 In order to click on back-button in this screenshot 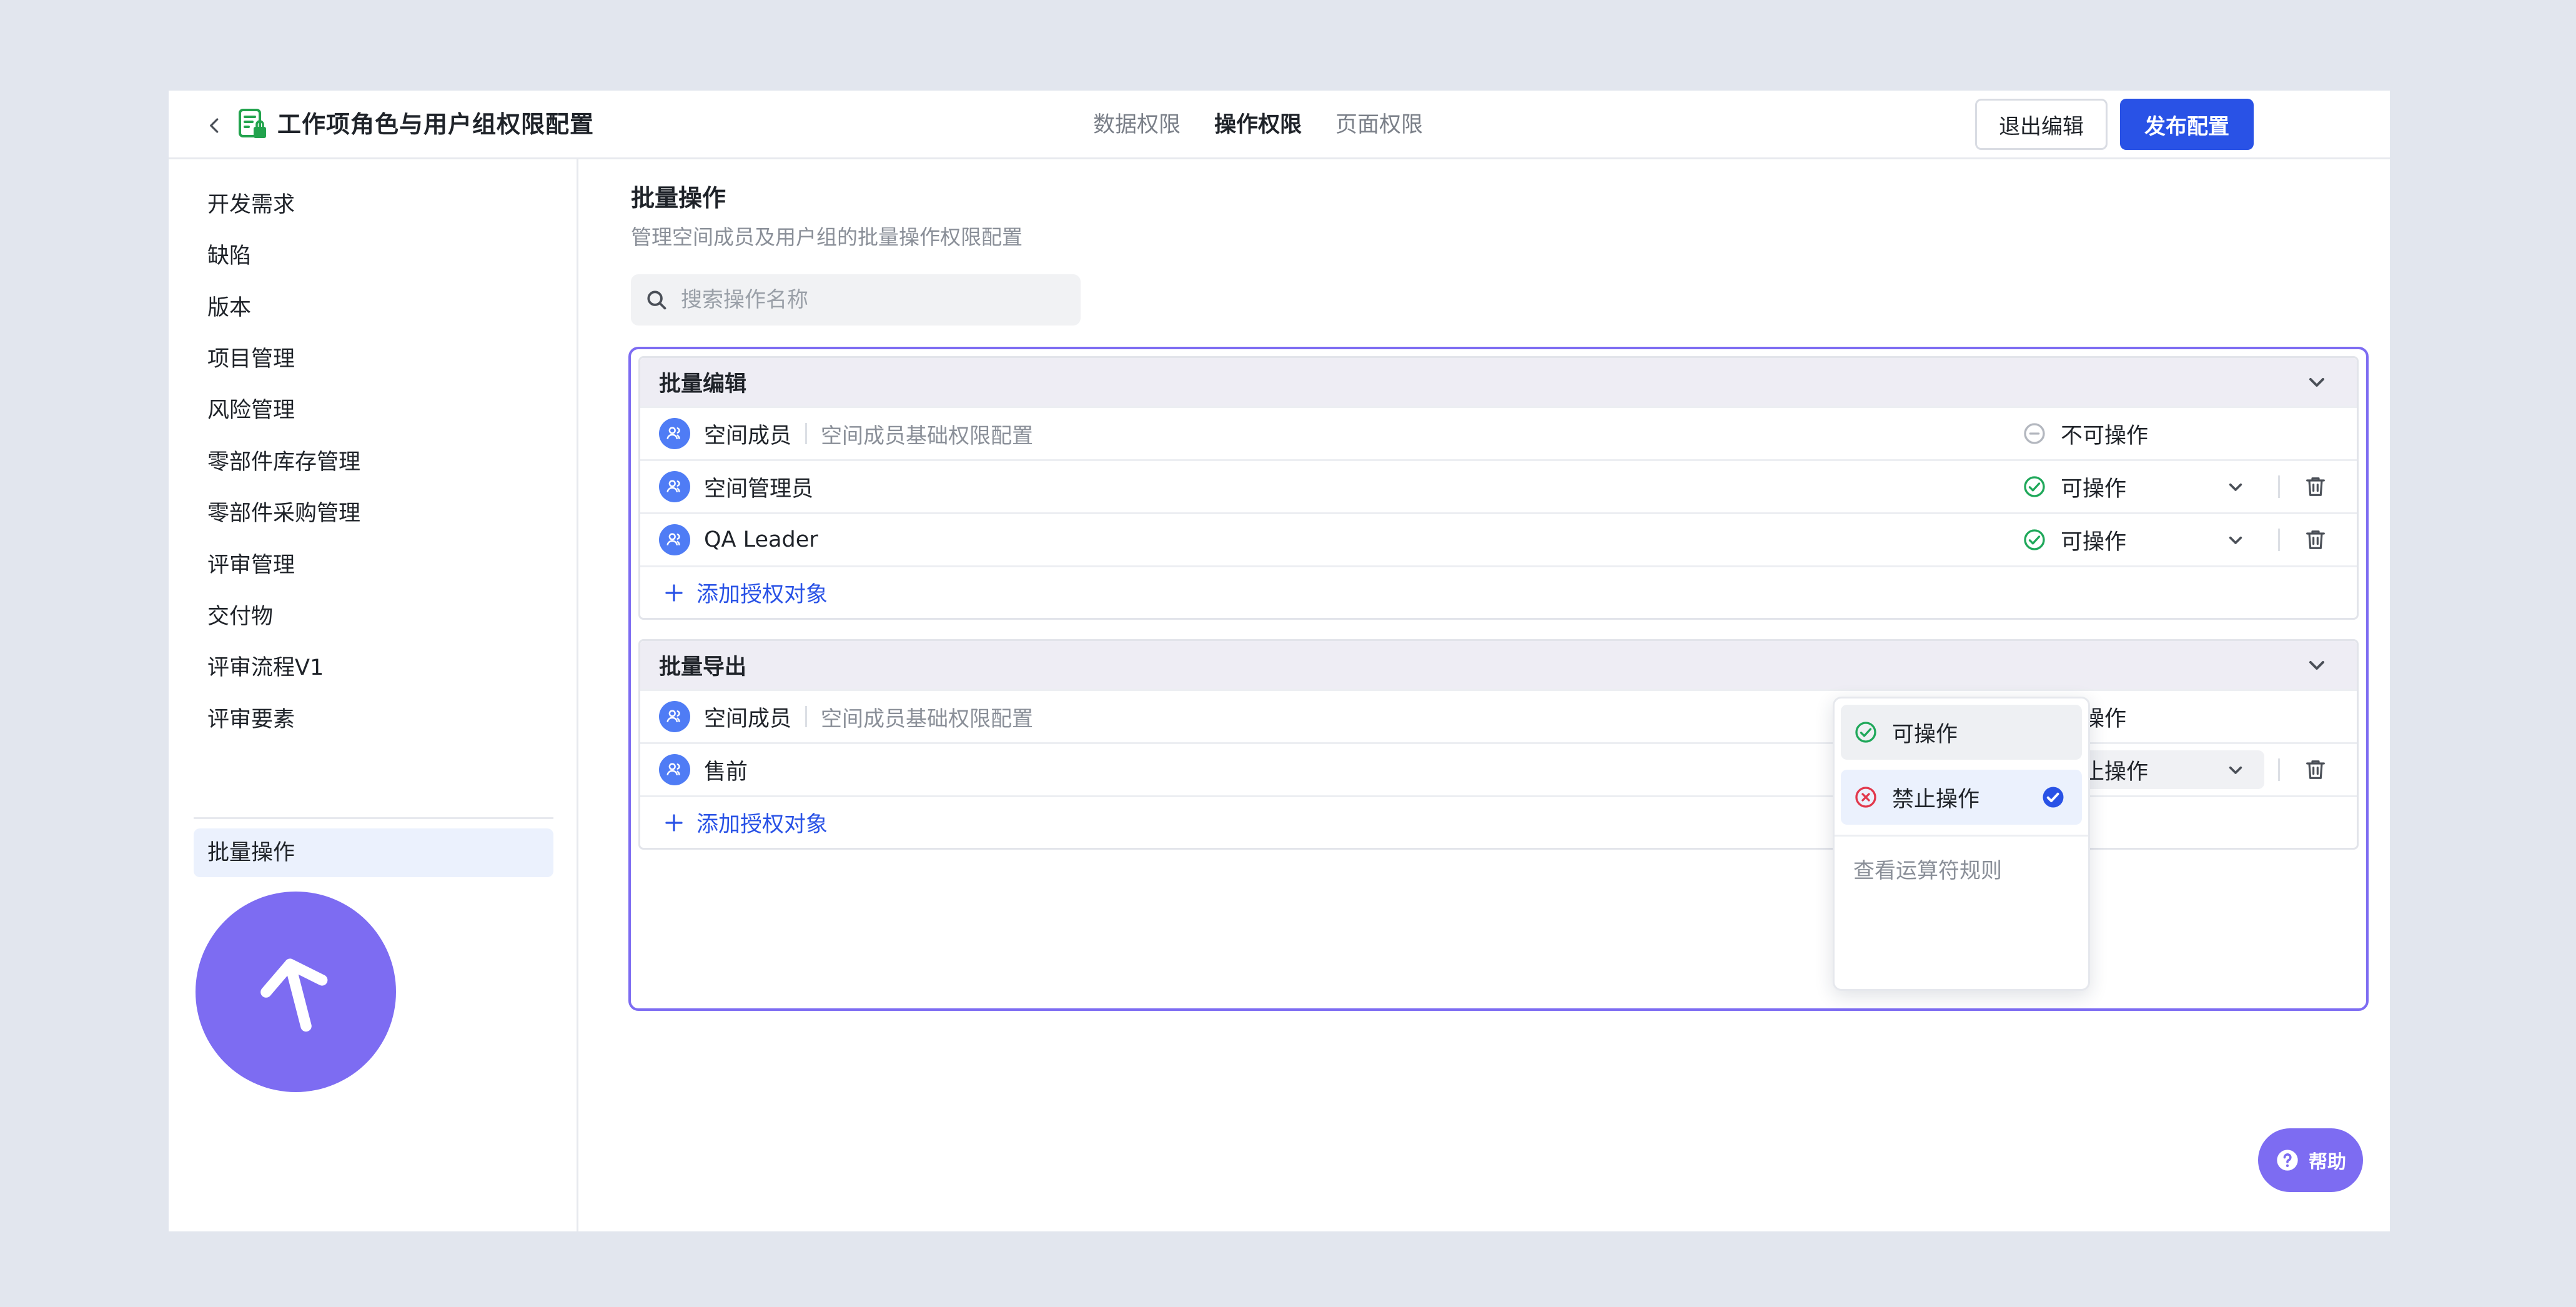, I will do `click(215, 126)`.